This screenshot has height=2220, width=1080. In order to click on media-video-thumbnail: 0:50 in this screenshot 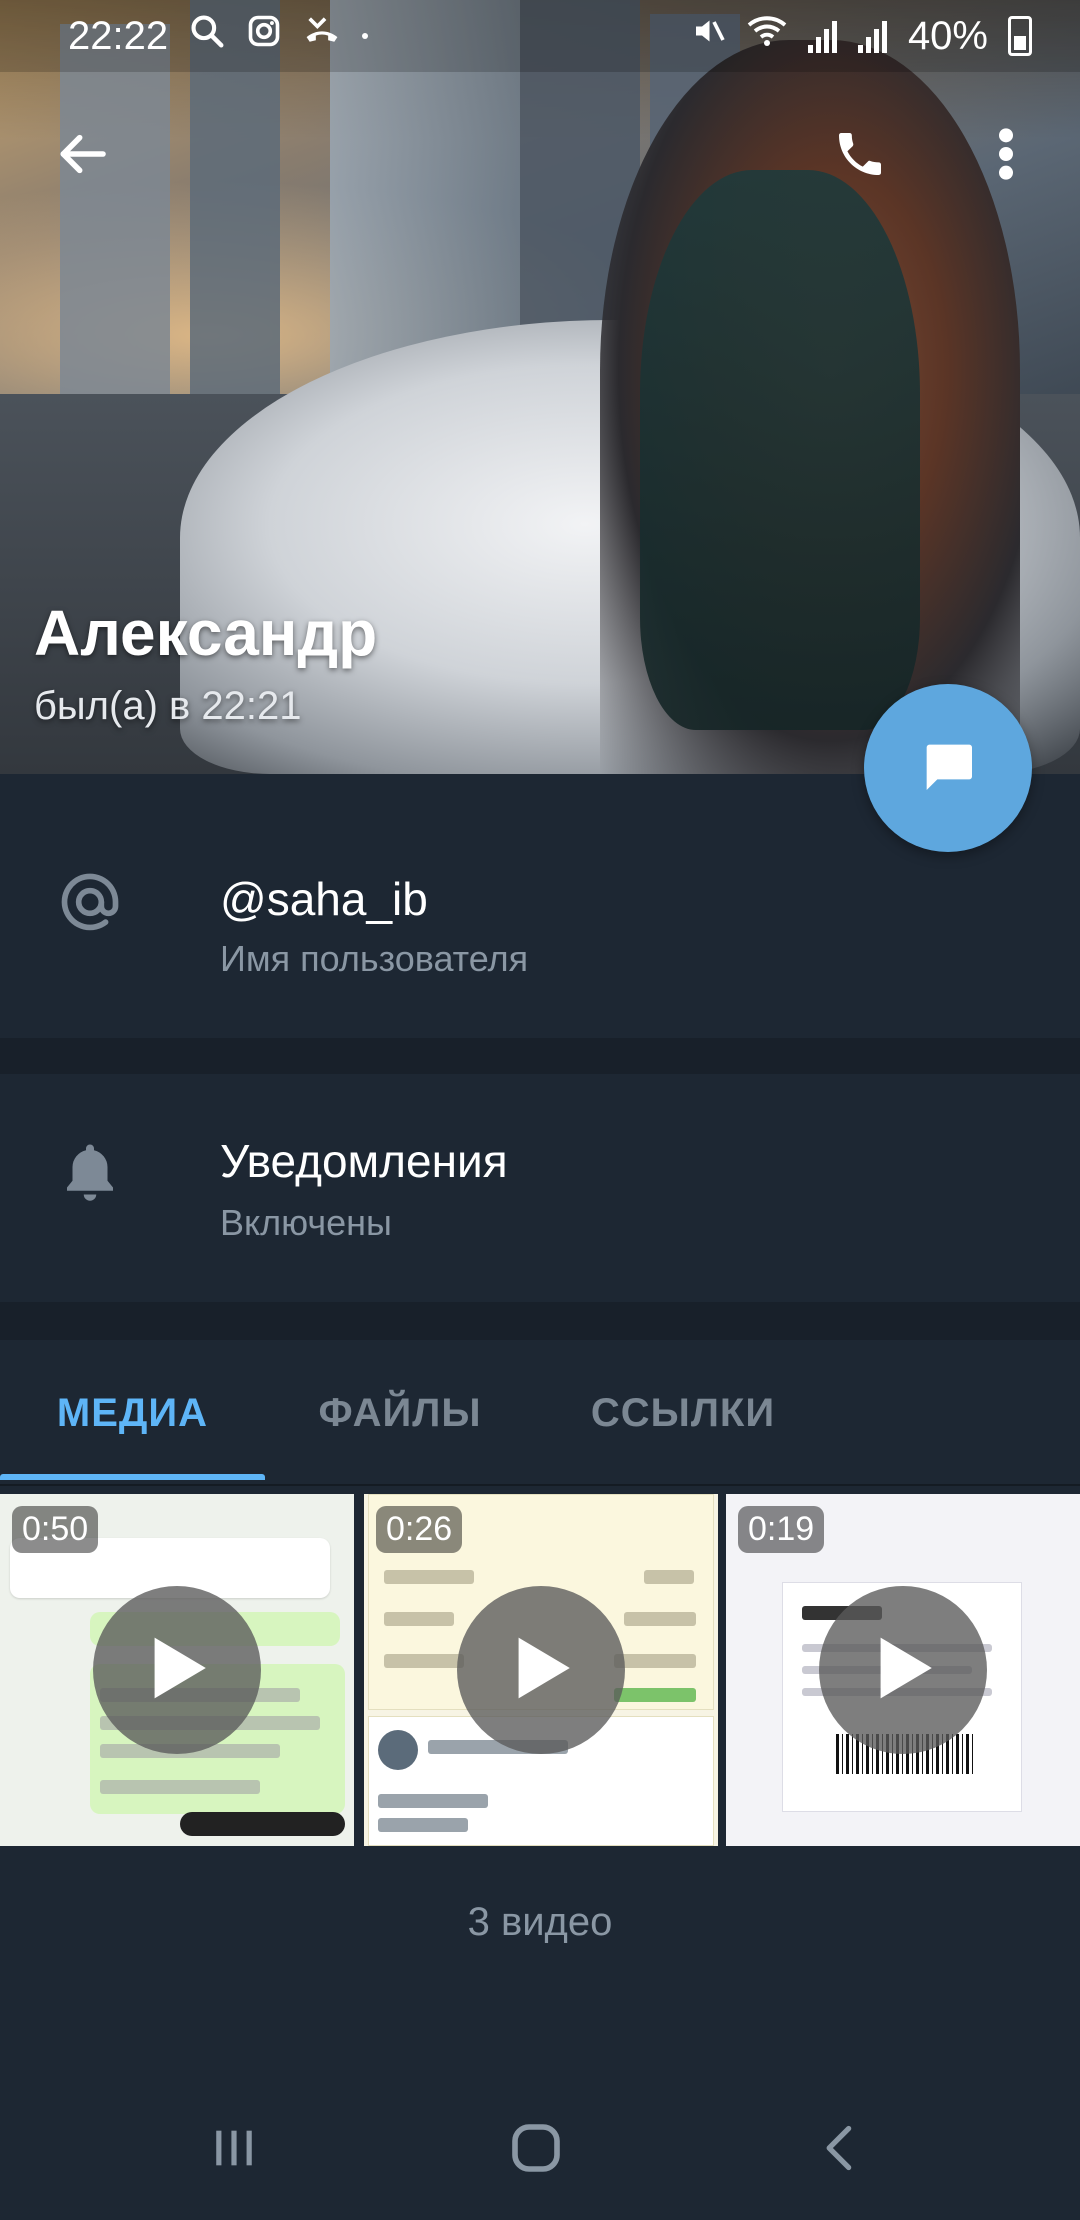, I will do `click(177, 1670)`.